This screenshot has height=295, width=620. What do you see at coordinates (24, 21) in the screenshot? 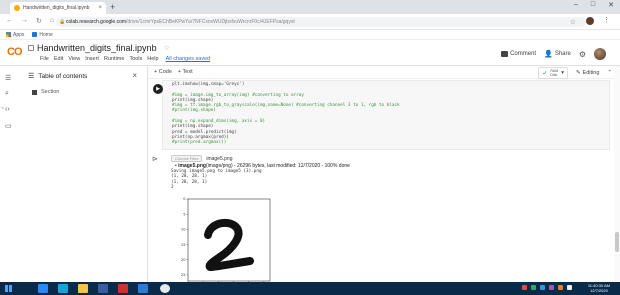
I see `forward-icon: →` at bounding box center [24, 21].